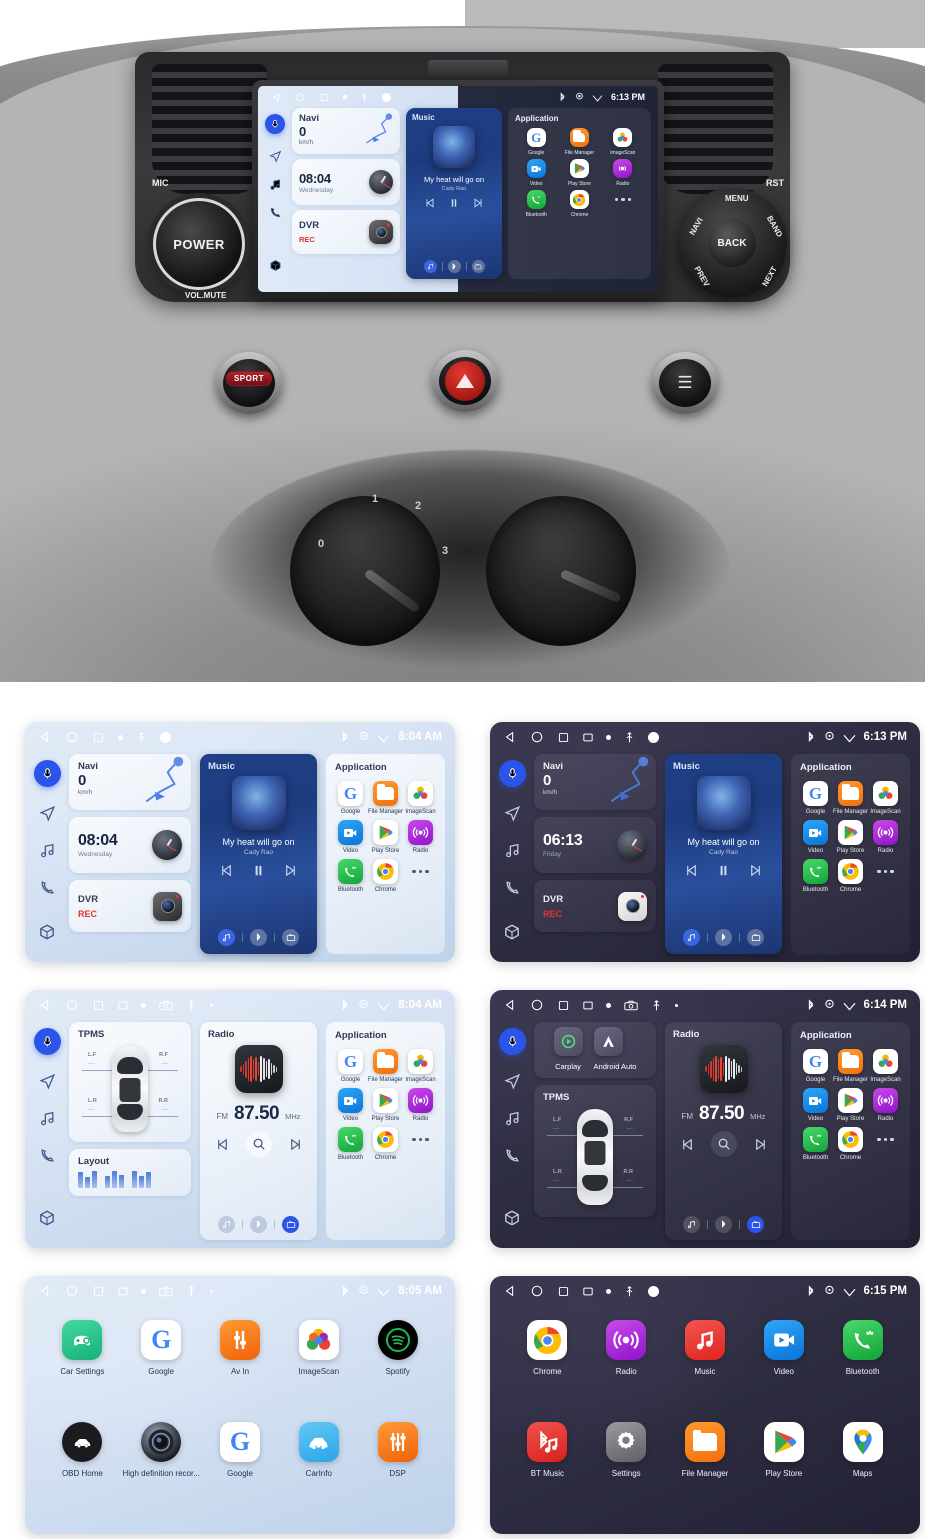 The height and width of the screenshot is (1539, 925). What do you see at coordinates (249, 383) in the screenshot?
I see `sport-button: SPORT` at bounding box center [249, 383].